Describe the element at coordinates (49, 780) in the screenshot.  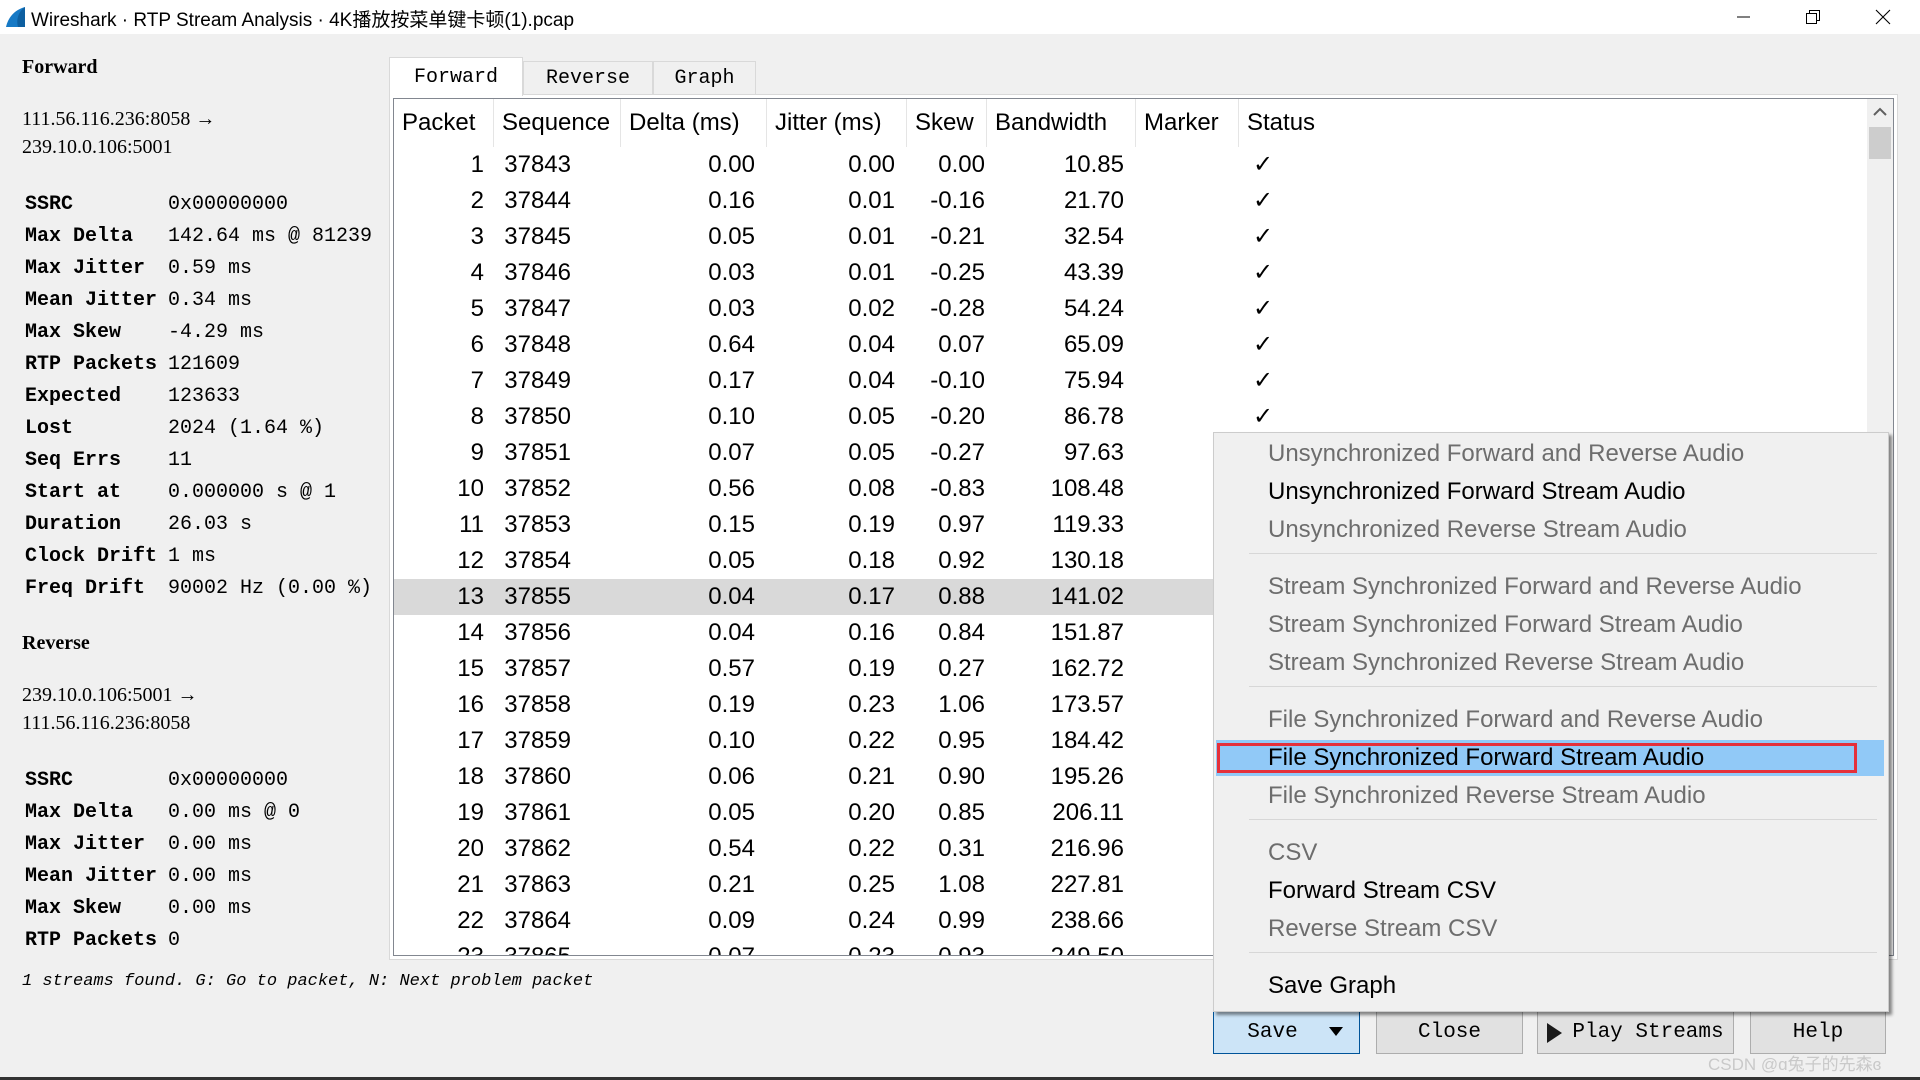
I see `stat-label: SSRC` at that location.